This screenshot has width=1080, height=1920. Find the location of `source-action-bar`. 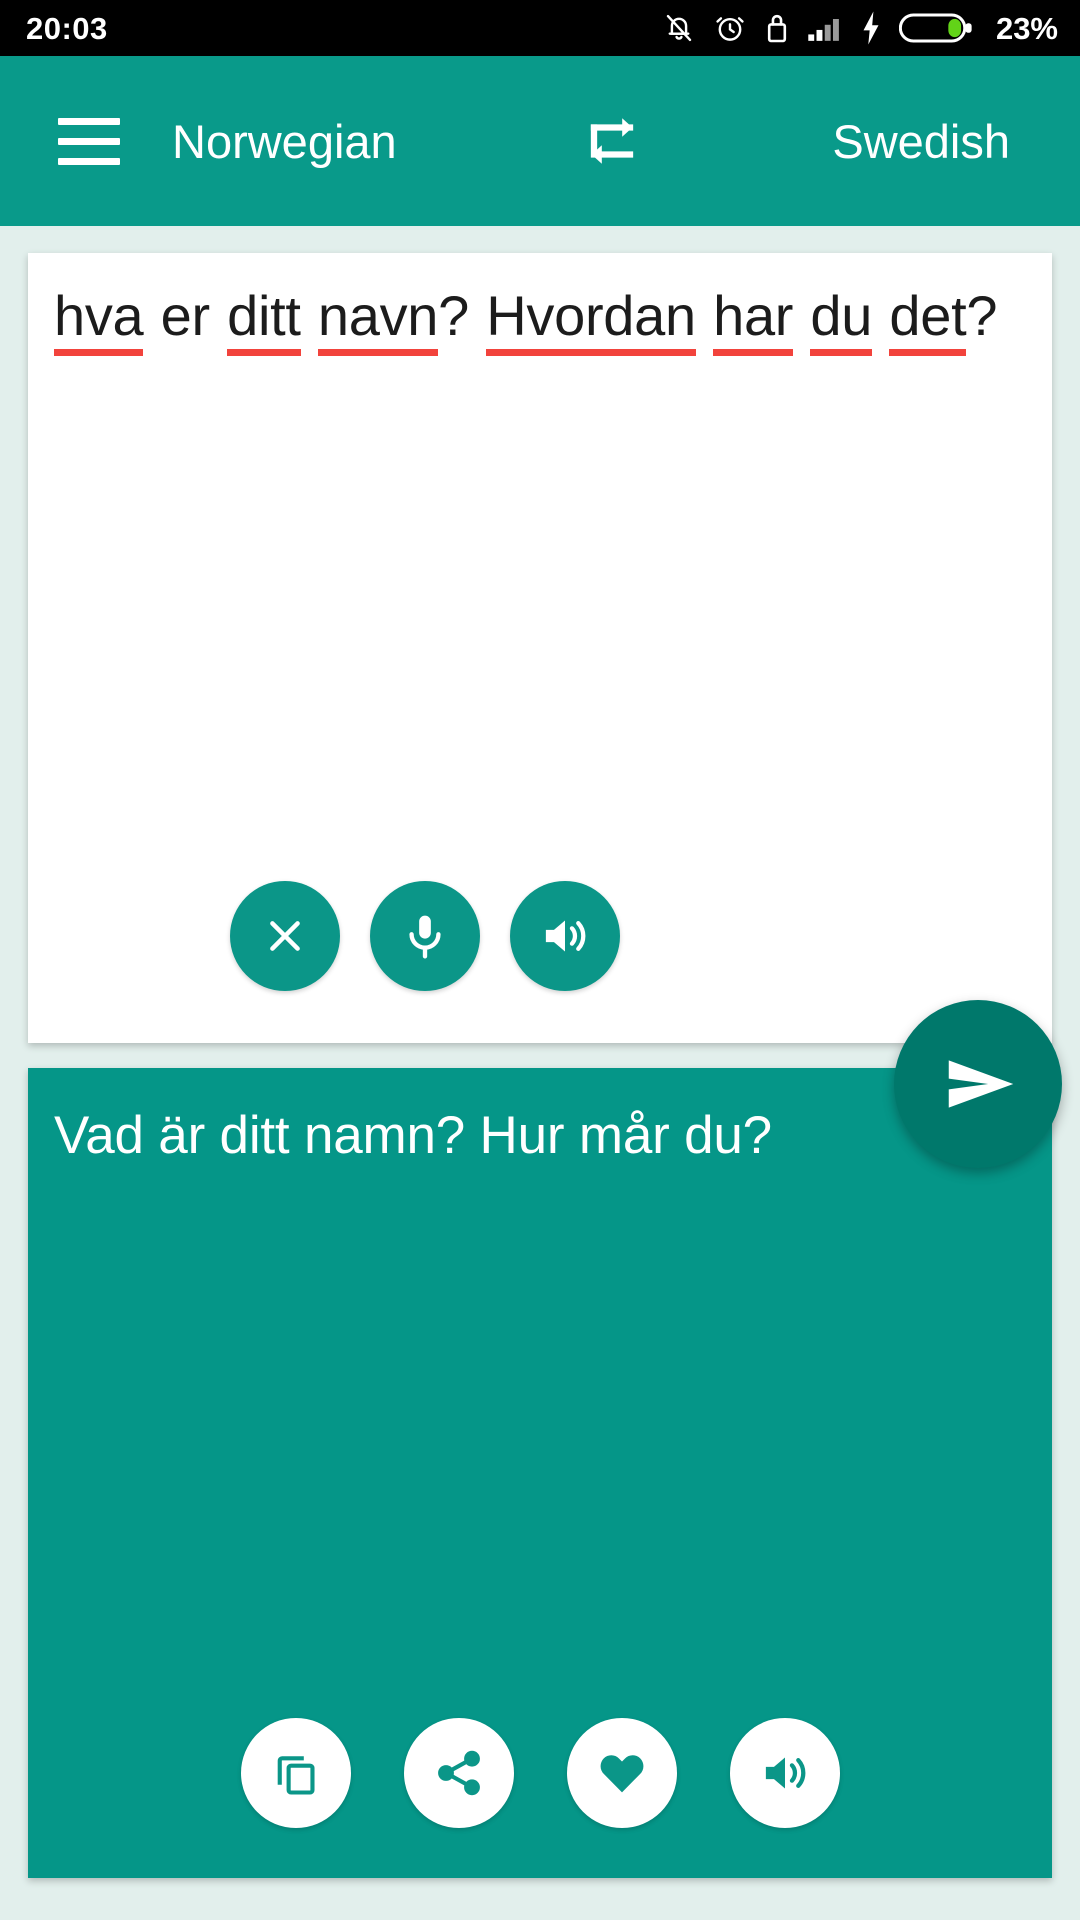

source-action-bar is located at coordinates (540, 936).